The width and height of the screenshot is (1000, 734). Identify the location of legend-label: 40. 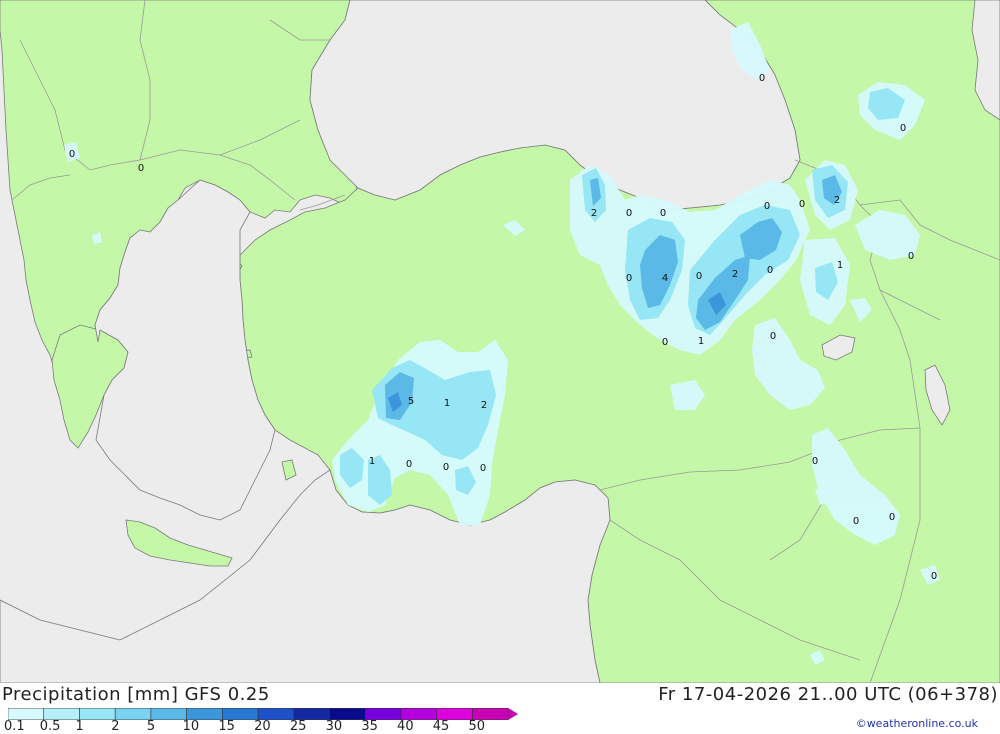
(405, 726).